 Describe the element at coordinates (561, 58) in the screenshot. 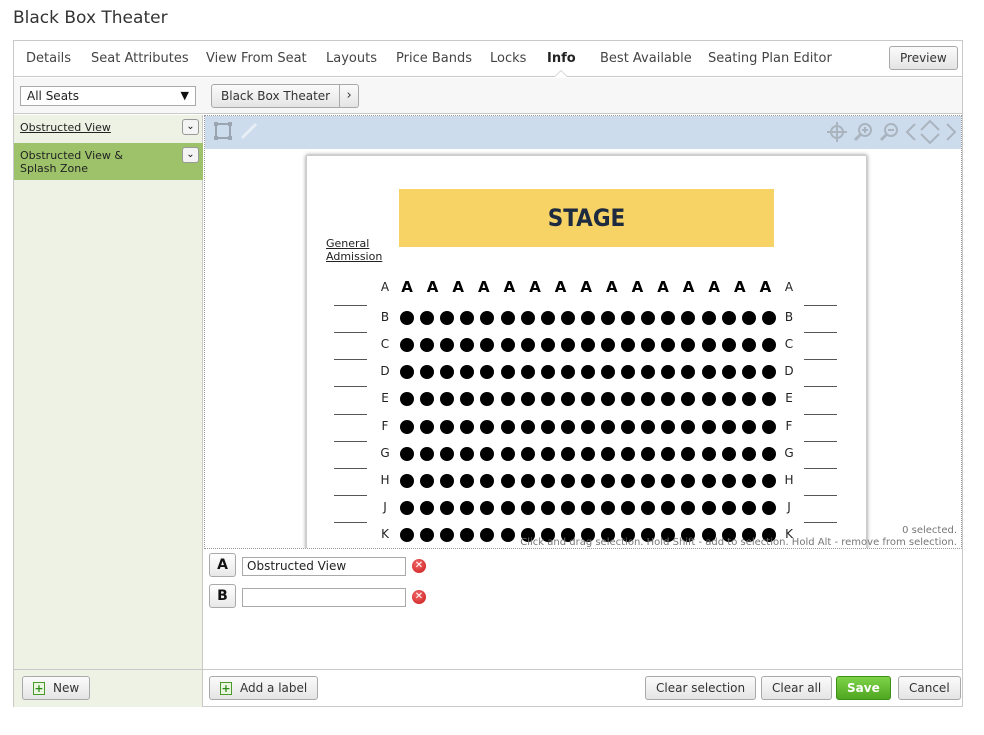

I see `tab-info: Info` at that location.